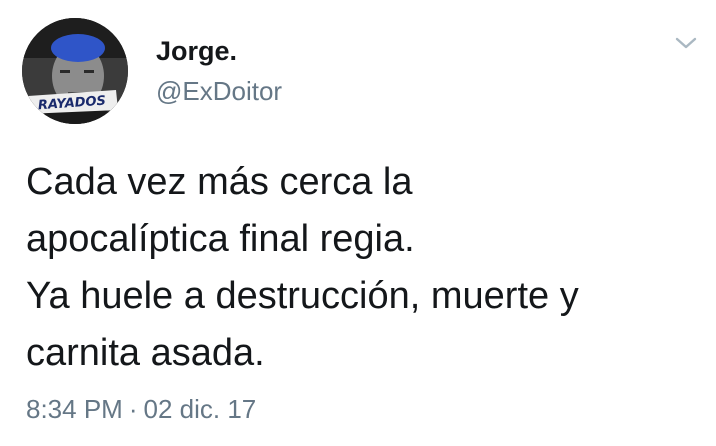 This screenshot has width=716, height=446. Describe the element at coordinates (200, 409) in the screenshot. I see `tweet-date: 02 dic. 17` at that location.